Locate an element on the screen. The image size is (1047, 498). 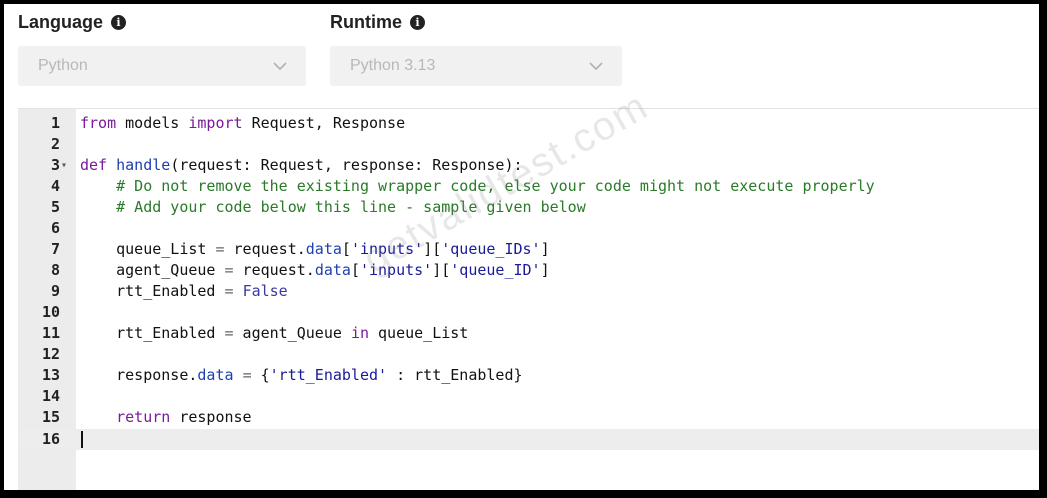
keyword: return is located at coordinates (143, 417).